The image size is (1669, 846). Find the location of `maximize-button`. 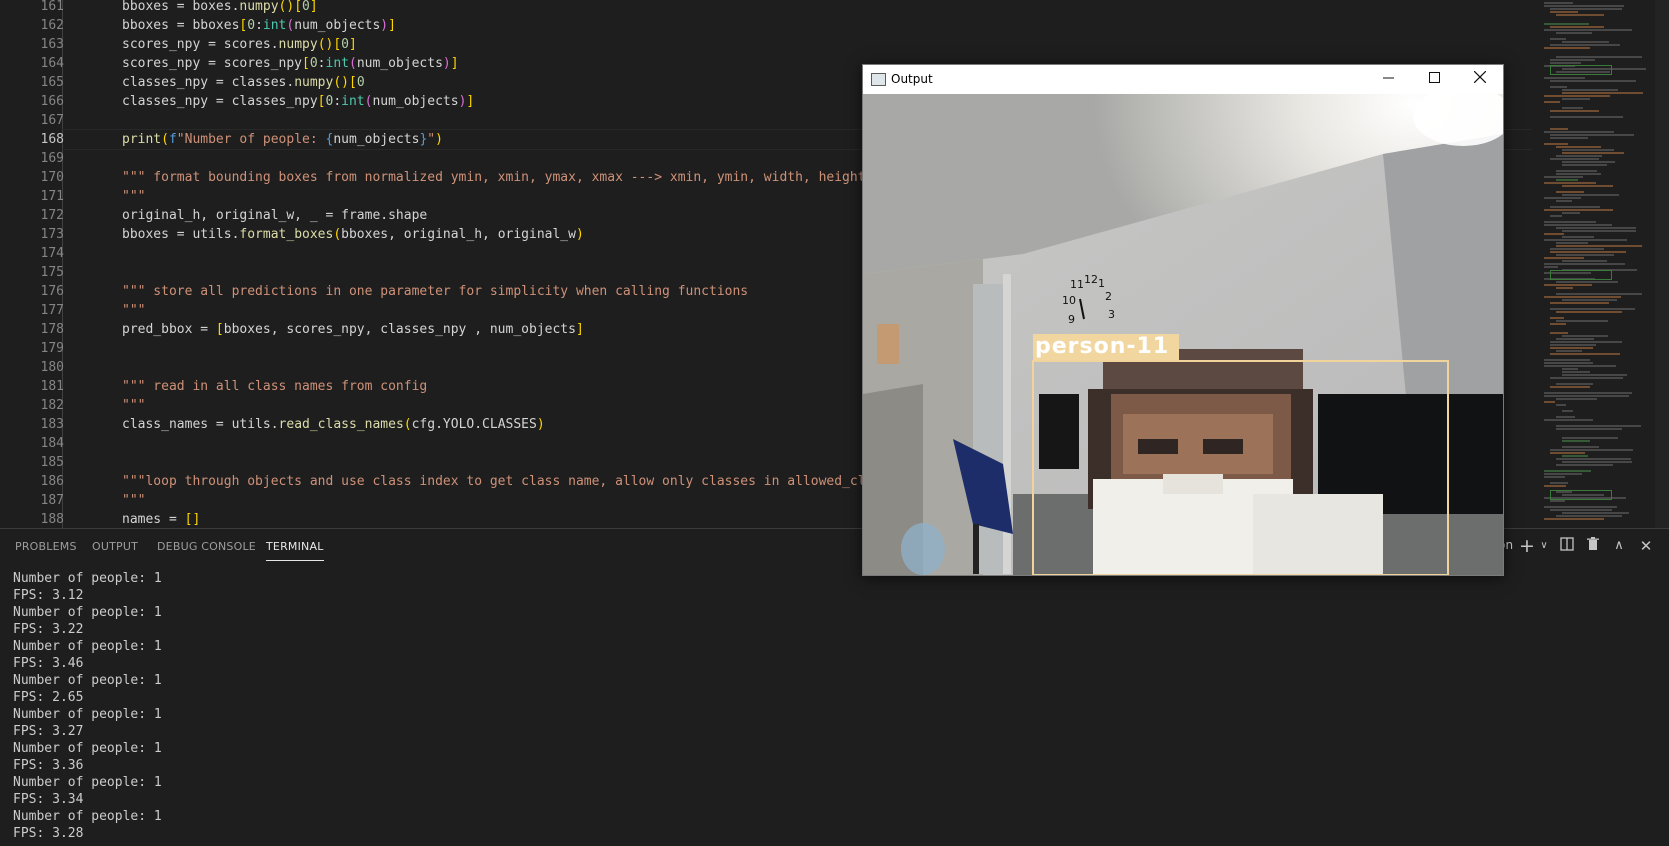

maximize-button is located at coordinates (1434, 79).